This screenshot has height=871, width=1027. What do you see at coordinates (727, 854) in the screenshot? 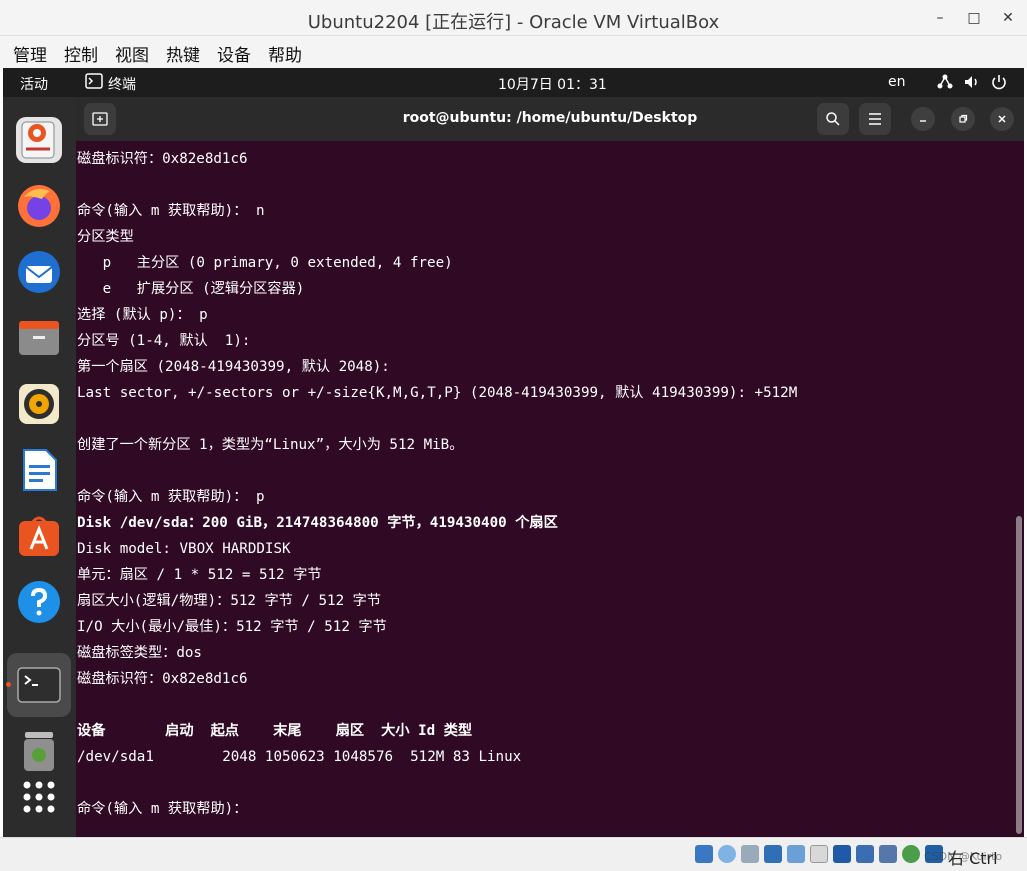
I see `optical-drive-icon` at bounding box center [727, 854].